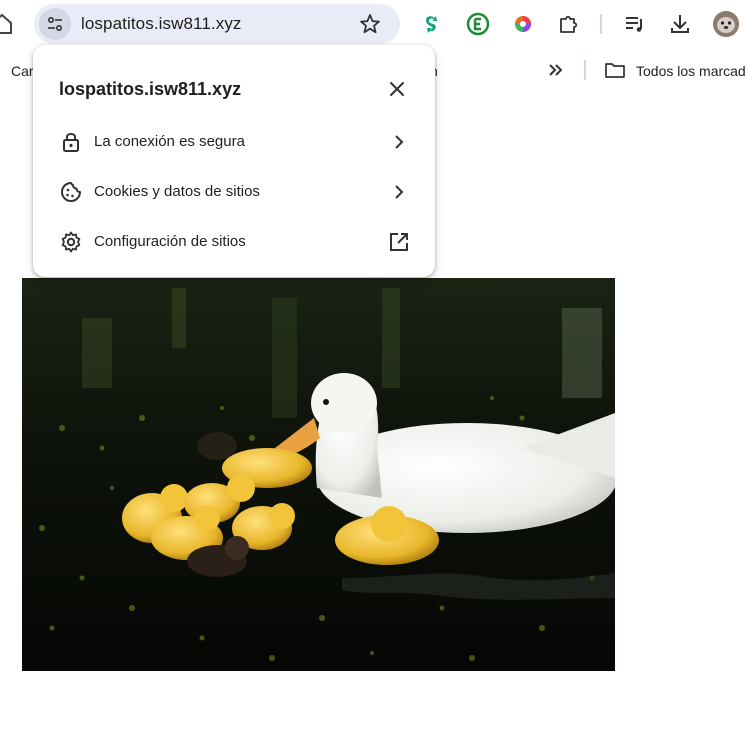  I want to click on puzzle-extensions-icon, so click(569, 24).